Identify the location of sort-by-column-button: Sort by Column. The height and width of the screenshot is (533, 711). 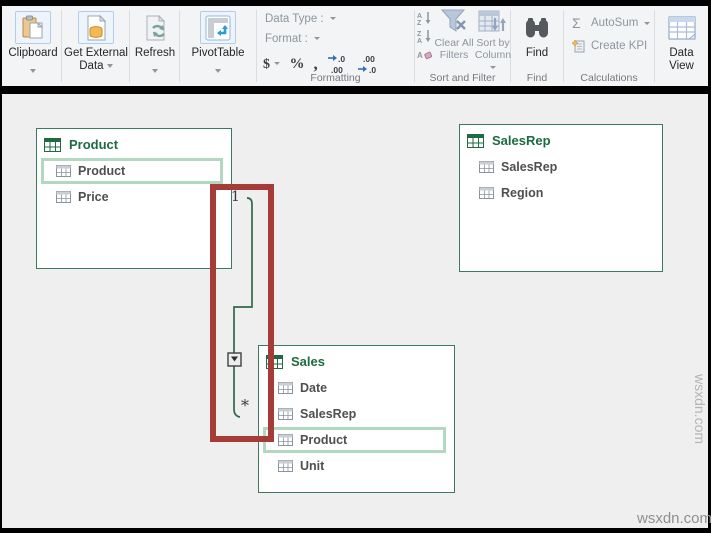
(493, 41).